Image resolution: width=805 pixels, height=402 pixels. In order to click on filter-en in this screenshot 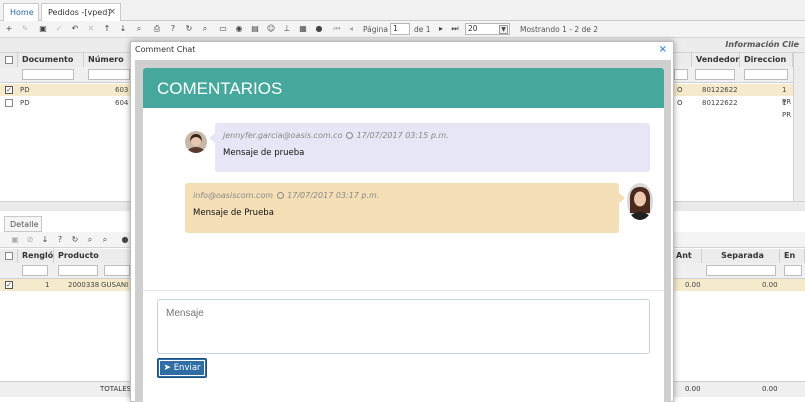, I will do `click(793, 270)`.